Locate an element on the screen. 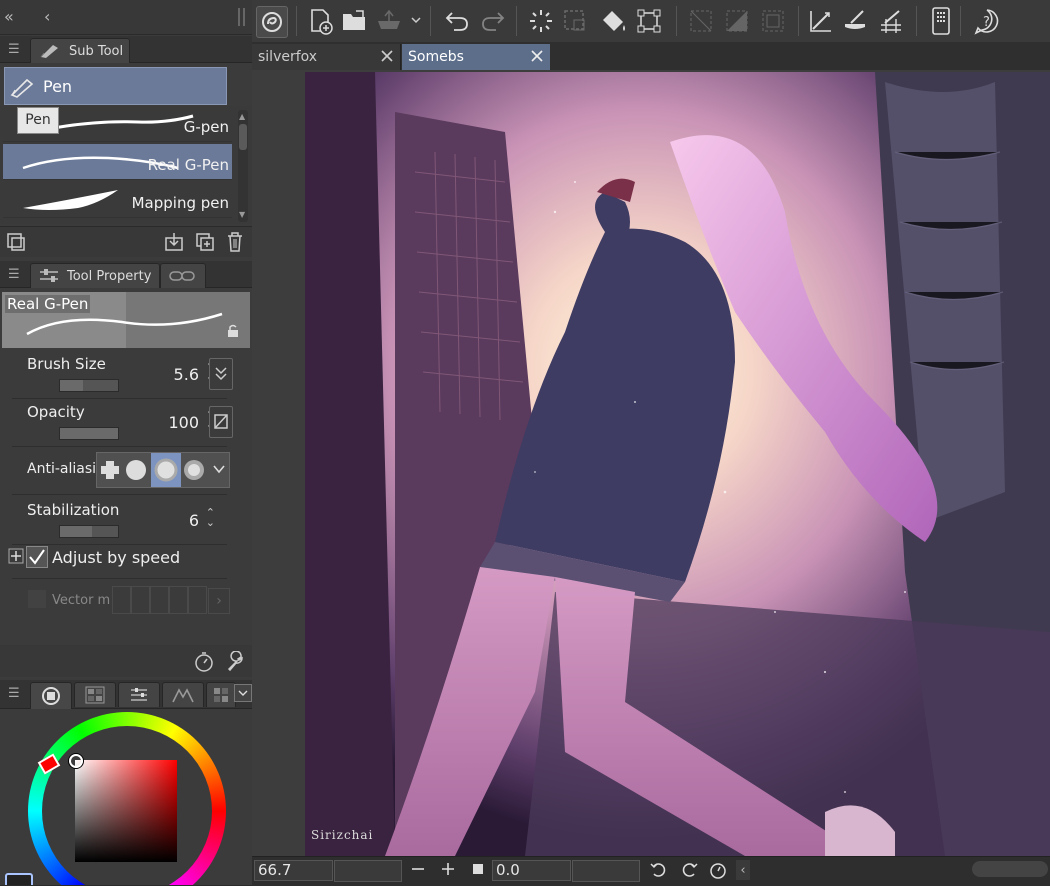 The height and width of the screenshot is (886, 1050). transform-icon is located at coordinates (649, 21).